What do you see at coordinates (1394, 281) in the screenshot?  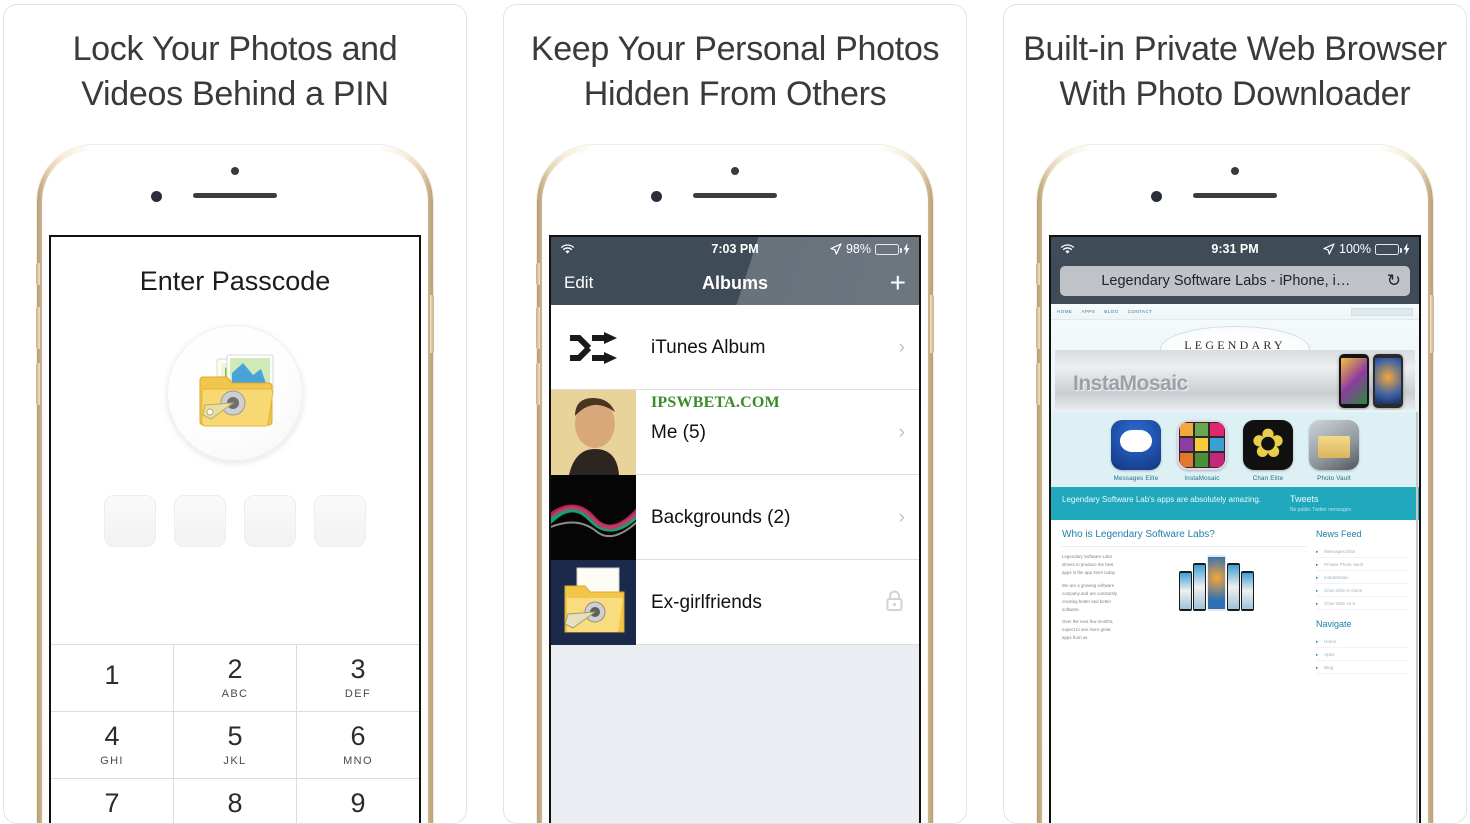 I see `reload-icon: ↻` at bounding box center [1394, 281].